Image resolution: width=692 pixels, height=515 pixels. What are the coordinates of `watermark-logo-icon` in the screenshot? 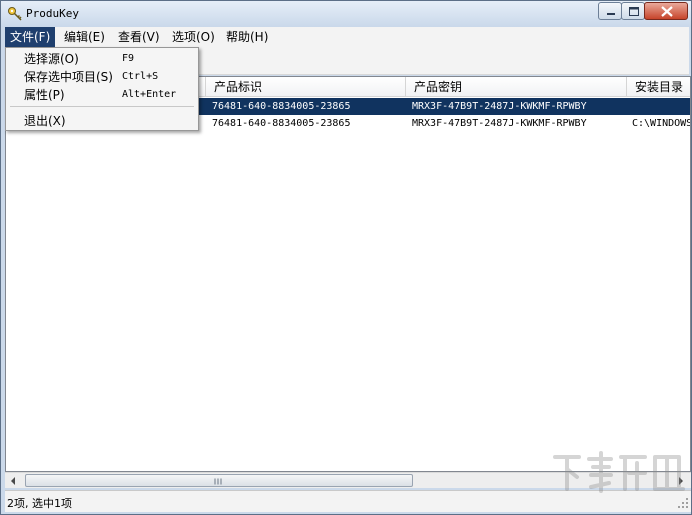 It's located at (619, 472).